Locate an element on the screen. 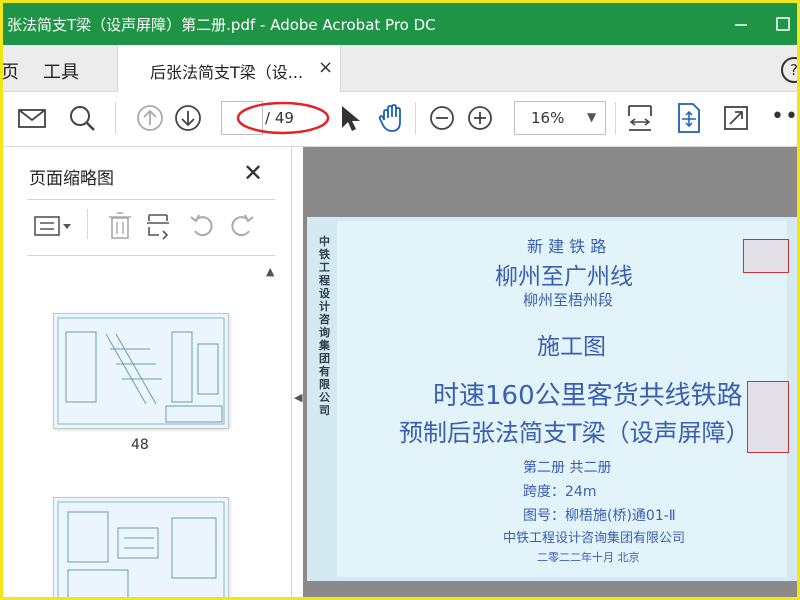  doc-line-6: 预制后张法简支T梁（设声屏障） is located at coordinates (574, 433).